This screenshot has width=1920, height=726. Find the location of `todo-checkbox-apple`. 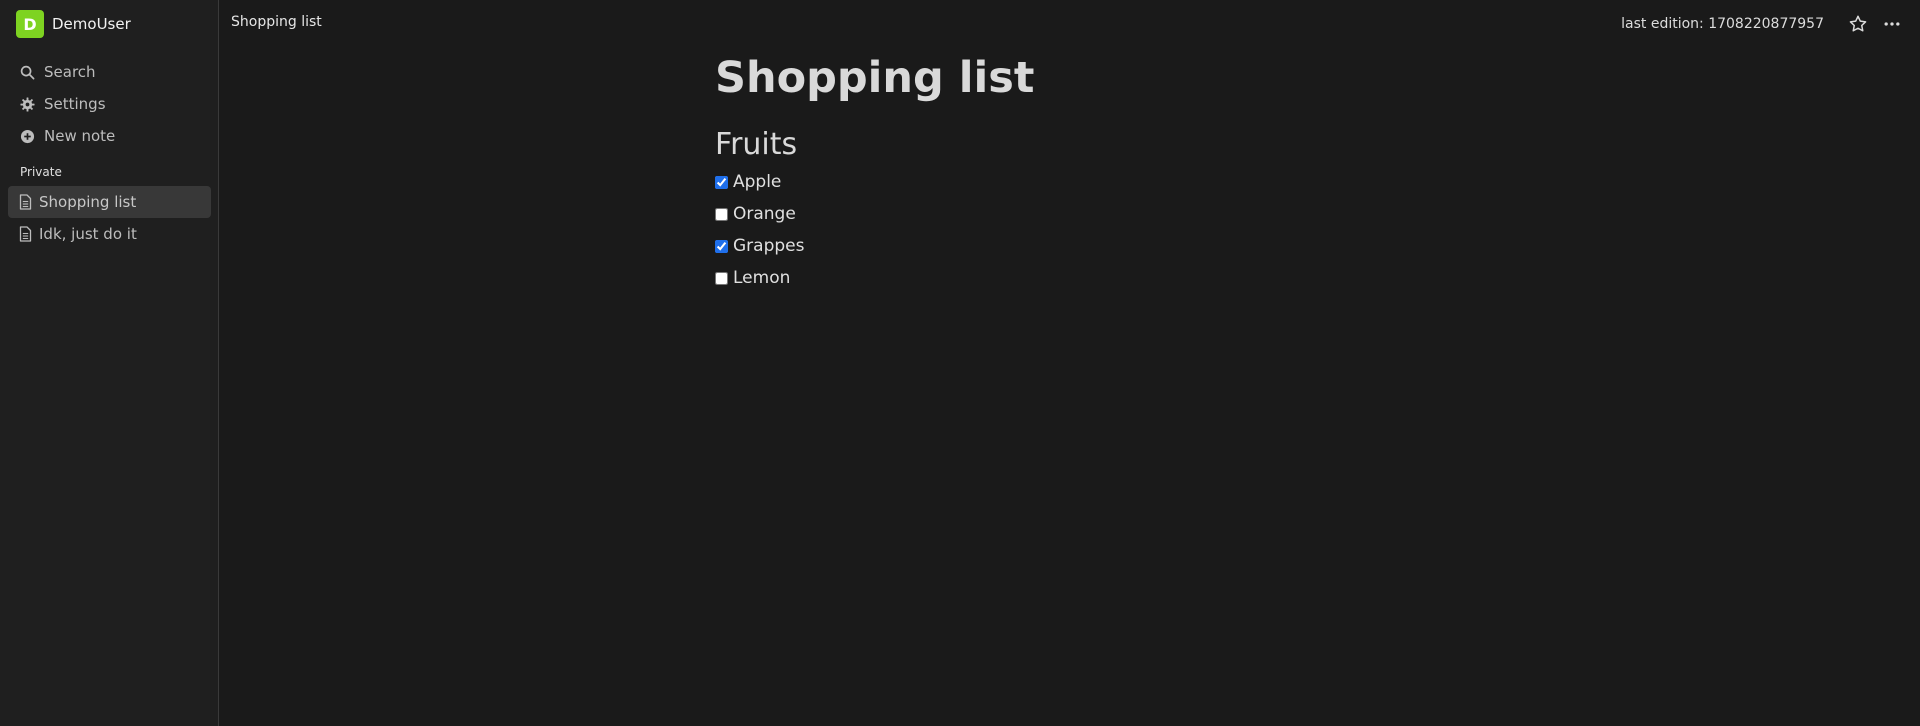

todo-checkbox-apple is located at coordinates (721, 182).